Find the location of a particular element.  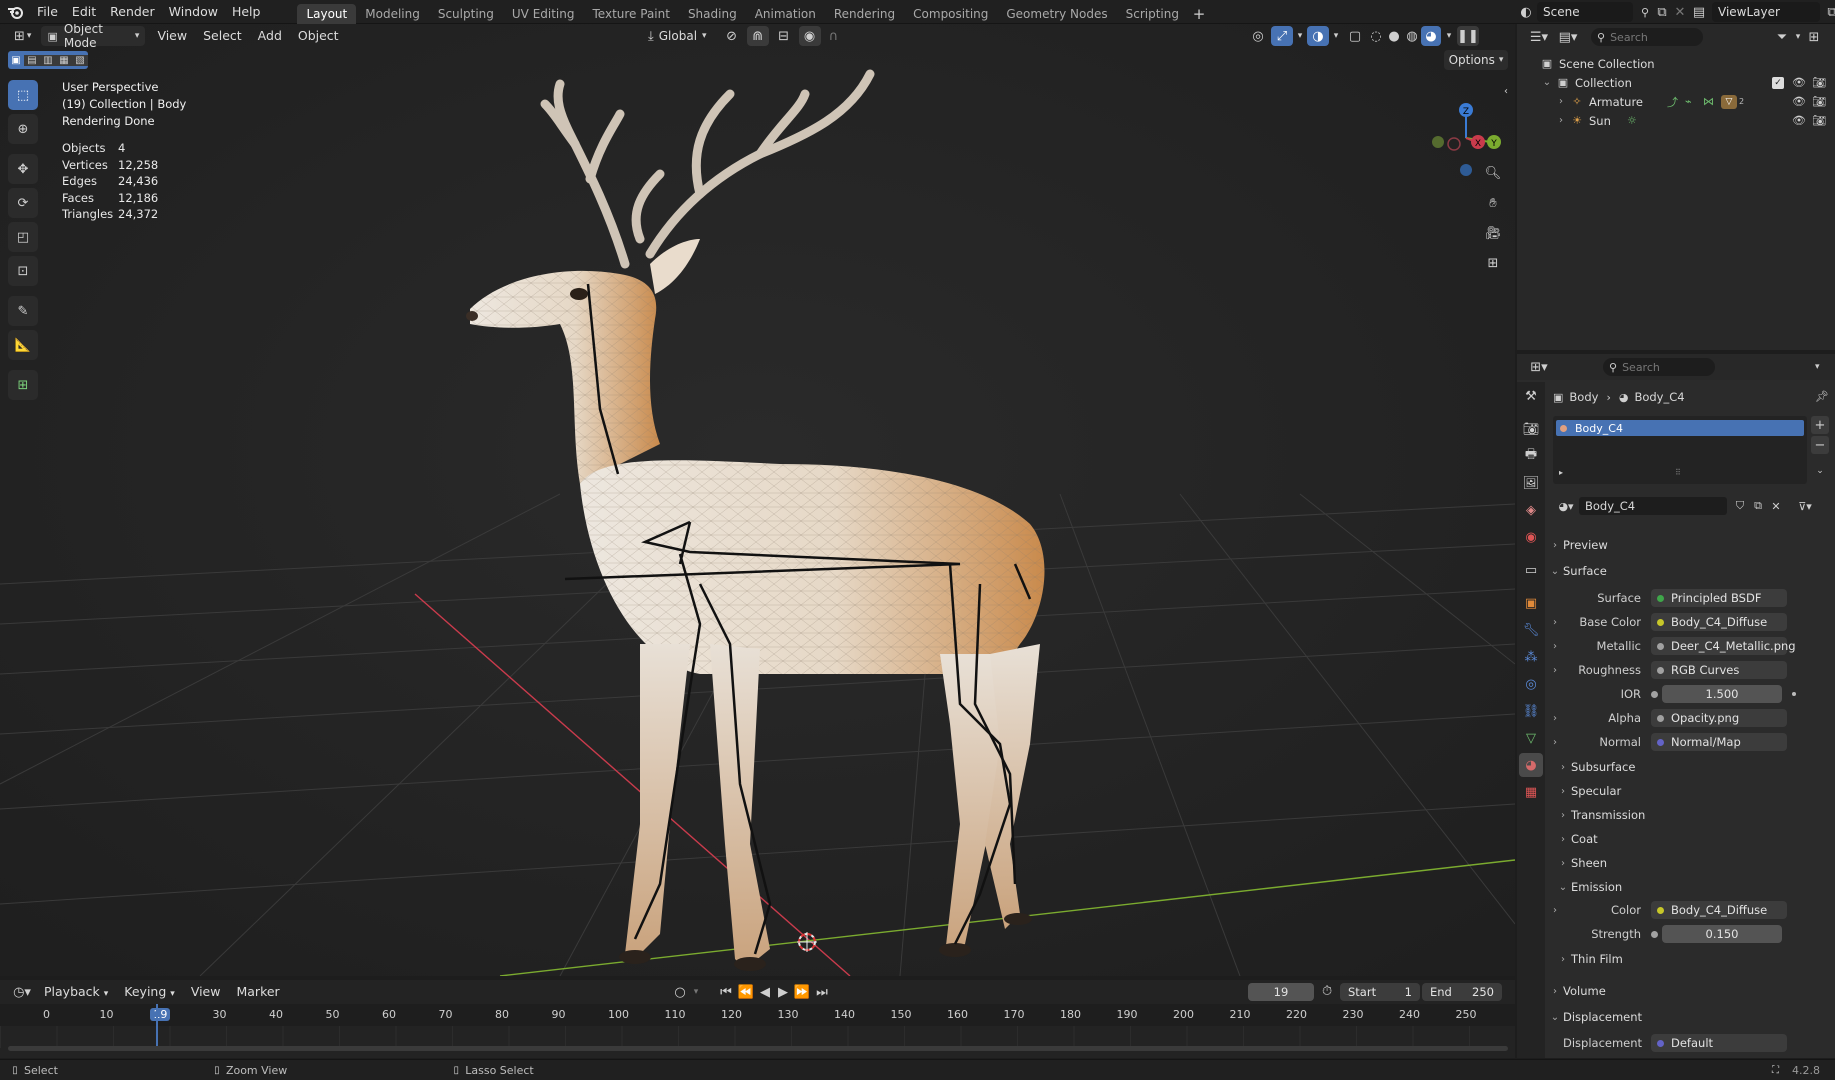

select-extend-icon: ▤ is located at coordinates (32, 60).